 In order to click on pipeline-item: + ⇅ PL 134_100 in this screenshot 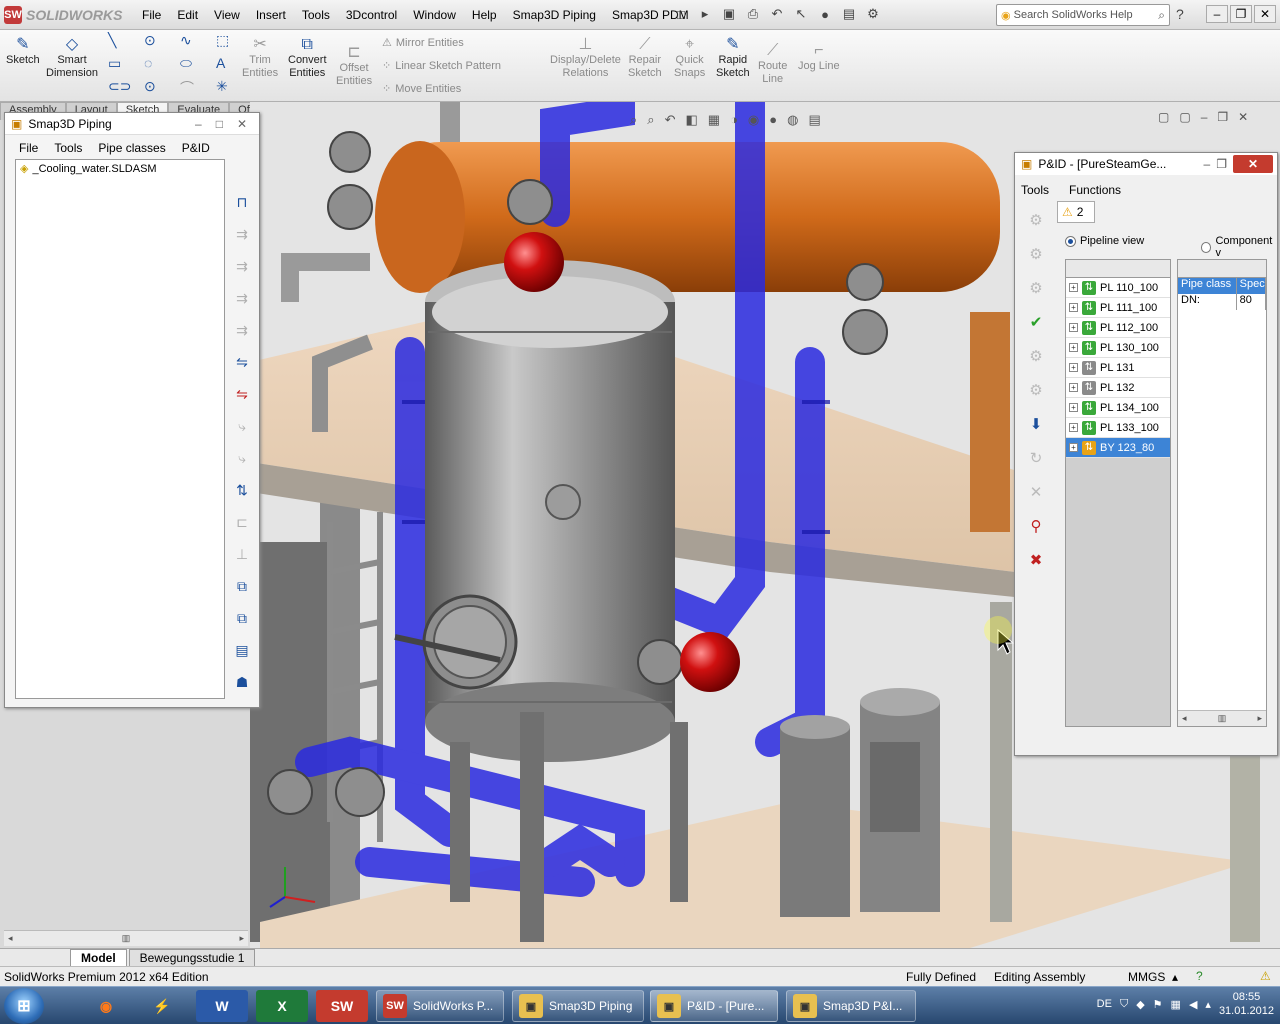, I will do `click(1118, 408)`.